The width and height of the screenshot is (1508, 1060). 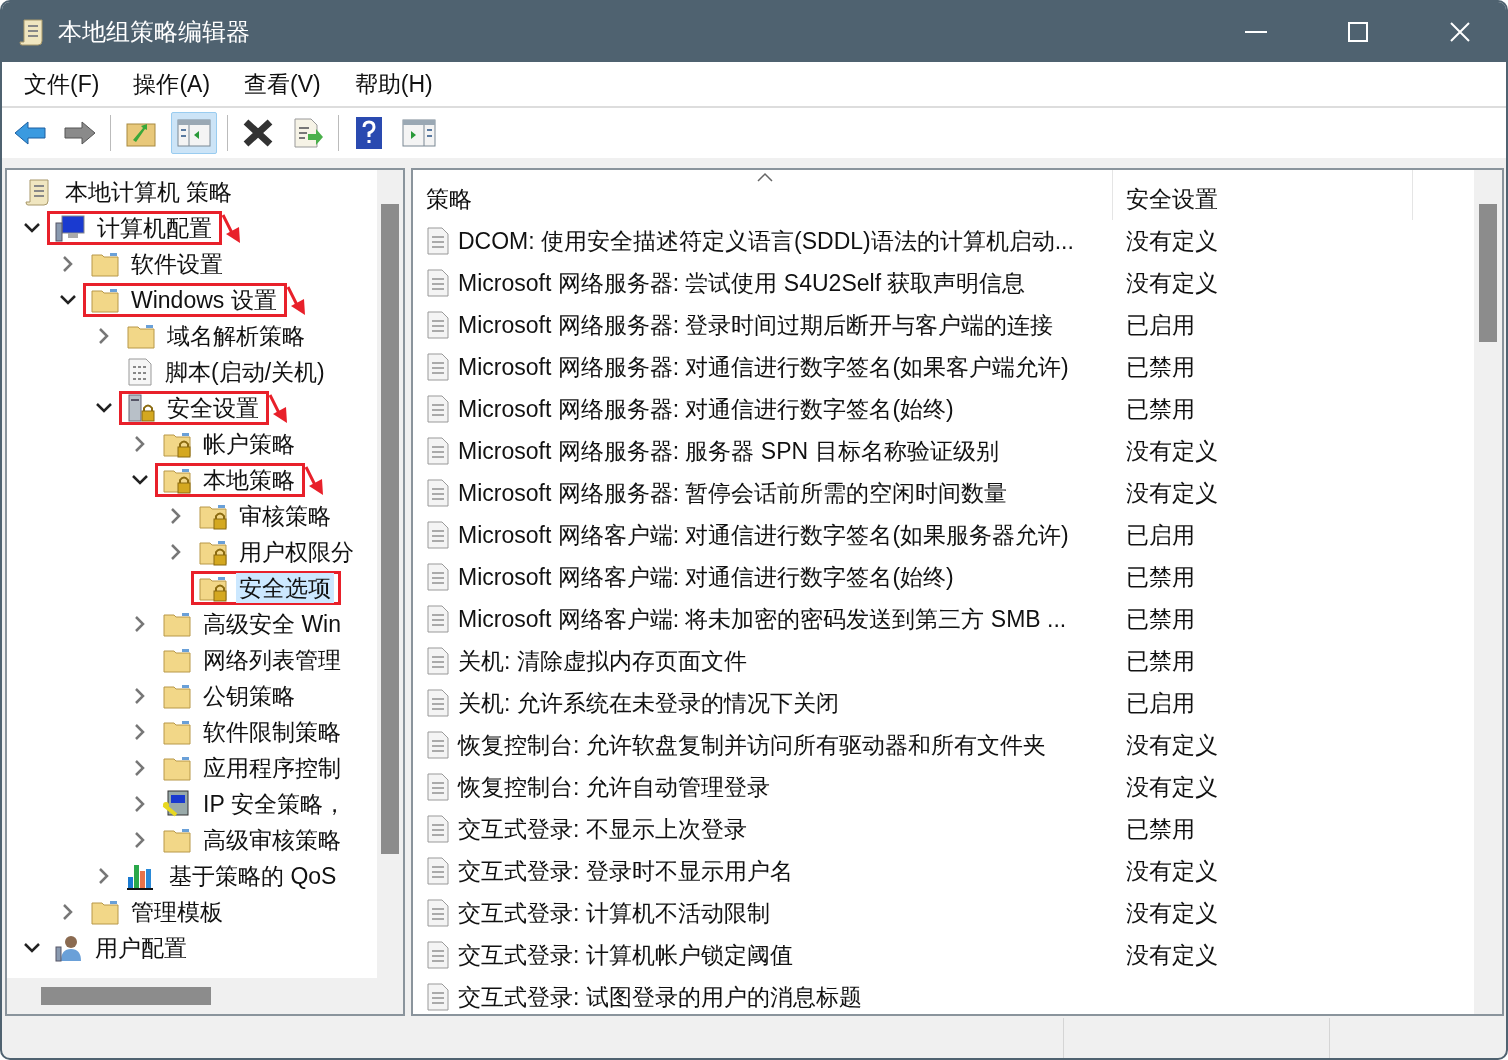 What do you see at coordinates (765, 177) in the screenshot?
I see `sort-icon` at bounding box center [765, 177].